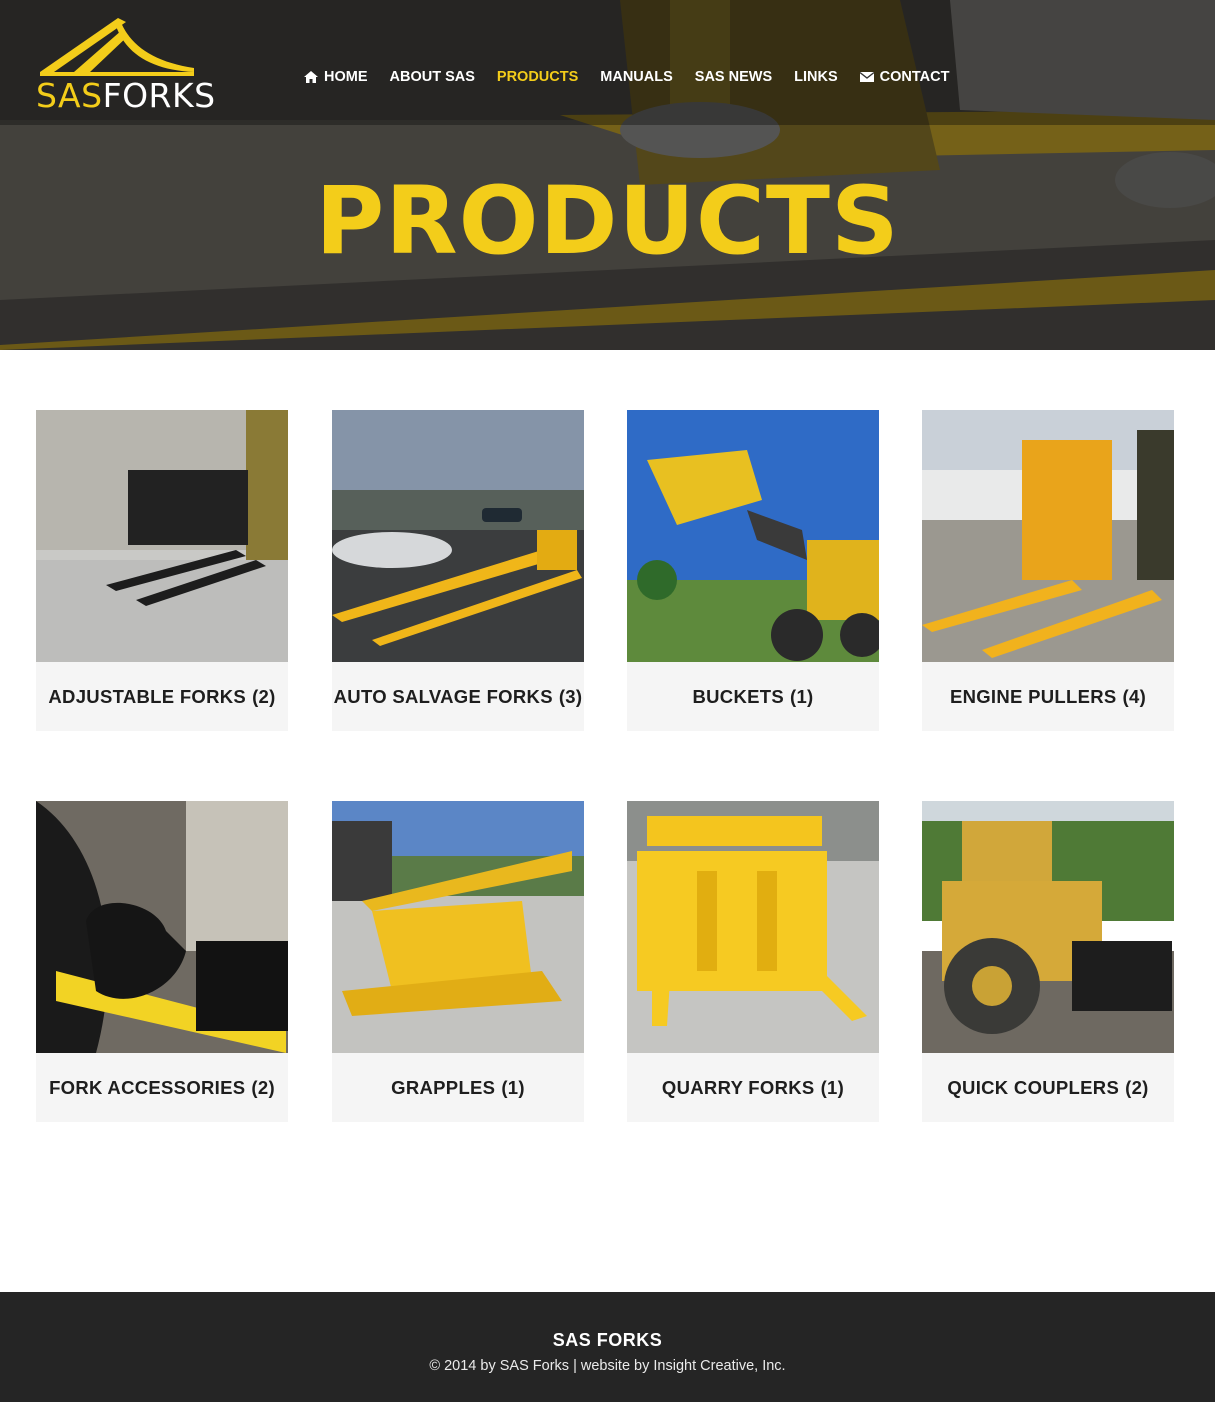 The height and width of the screenshot is (1402, 1215). Describe the element at coordinates (1033, 1087) in the screenshot. I see `product-name: QUICK COUPLERS` at that location.